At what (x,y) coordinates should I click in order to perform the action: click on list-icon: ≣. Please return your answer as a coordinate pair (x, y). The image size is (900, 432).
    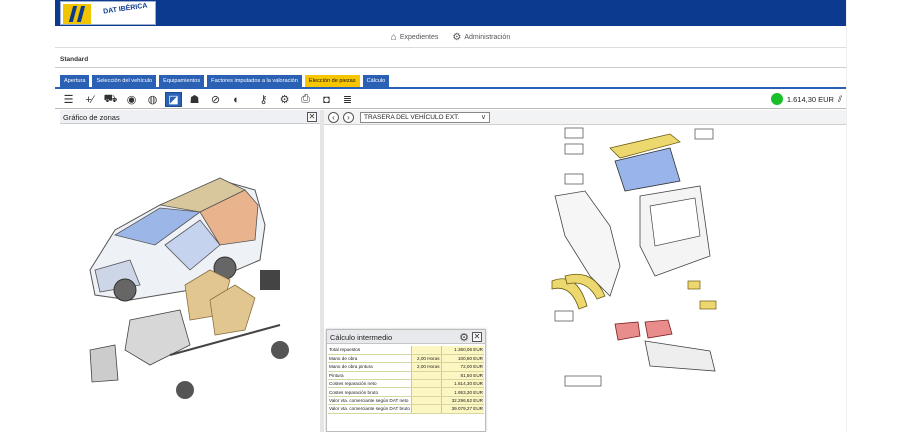
    Looking at the image, I should click on (347, 99).